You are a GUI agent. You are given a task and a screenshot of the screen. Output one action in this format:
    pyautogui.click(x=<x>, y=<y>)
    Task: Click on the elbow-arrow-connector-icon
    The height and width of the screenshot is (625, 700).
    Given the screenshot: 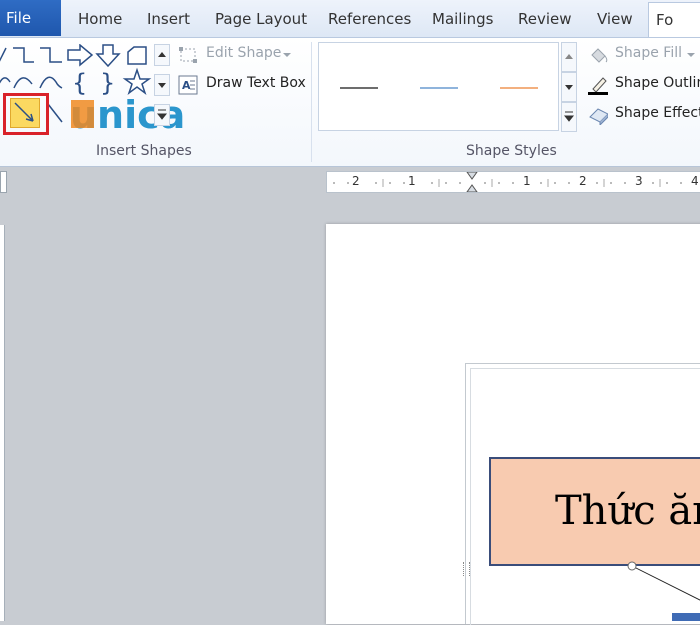 What is the action you would take?
    pyautogui.click(x=51, y=55)
    